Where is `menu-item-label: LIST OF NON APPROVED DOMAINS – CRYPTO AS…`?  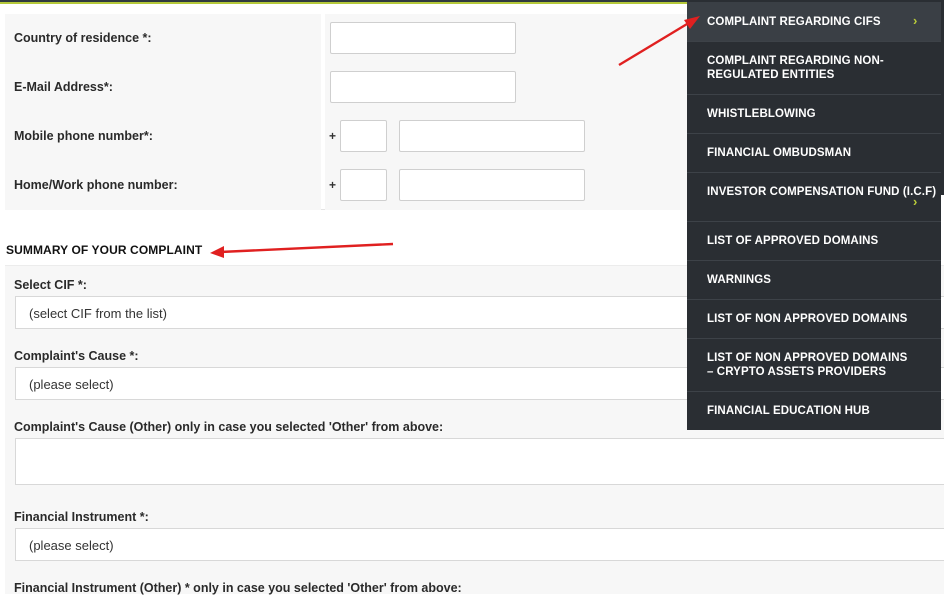 menu-item-label: LIST OF NON APPROVED DOMAINS – CRYPTO AS… is located at coordinates (807, 365).